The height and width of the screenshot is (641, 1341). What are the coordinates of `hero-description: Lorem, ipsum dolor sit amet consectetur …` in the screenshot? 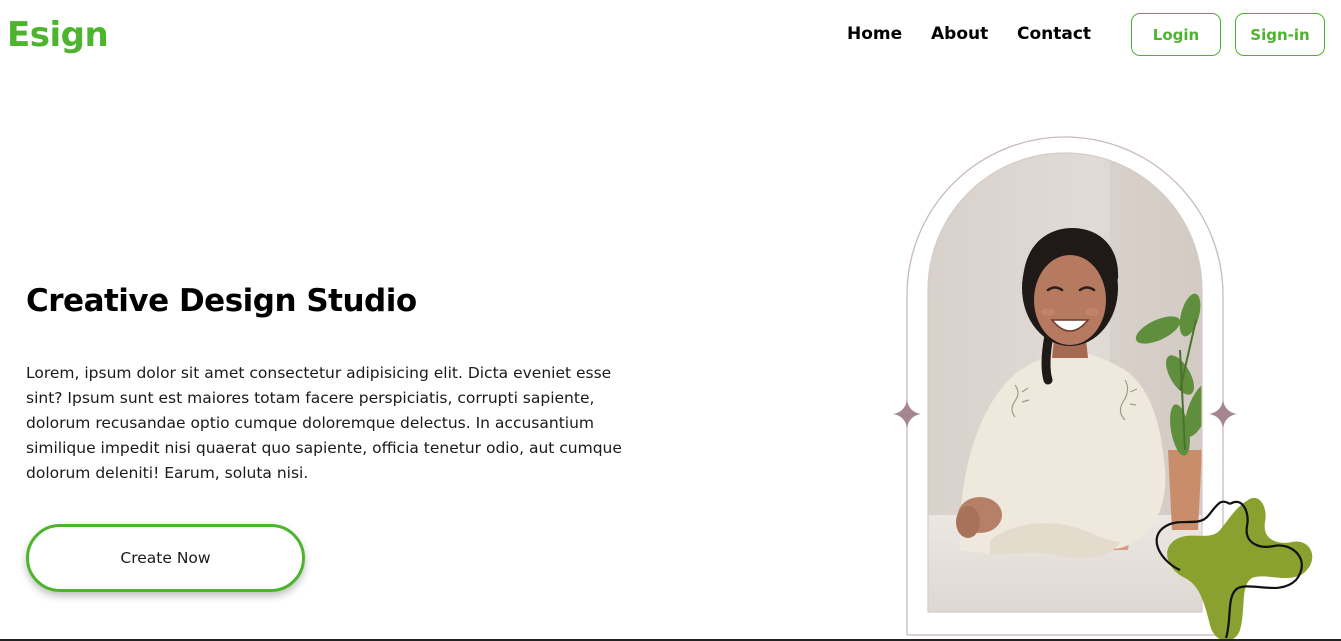 It's located at (324, 423).